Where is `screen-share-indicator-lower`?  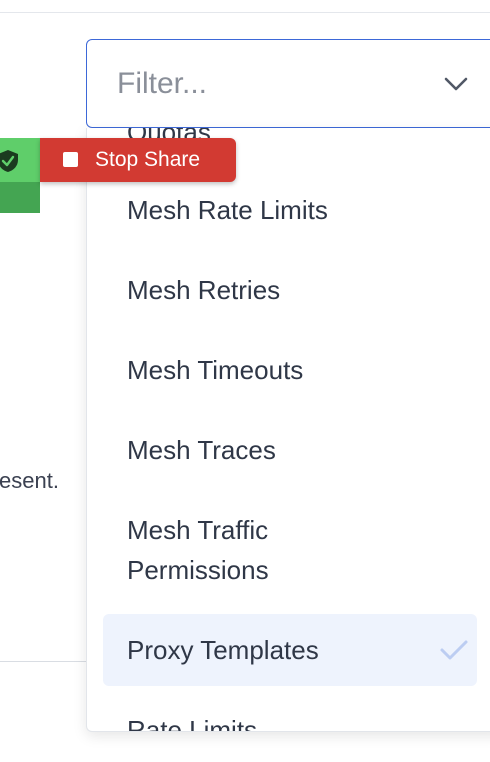 screen-share-indicator-lower is located at coordinates (20, 197).